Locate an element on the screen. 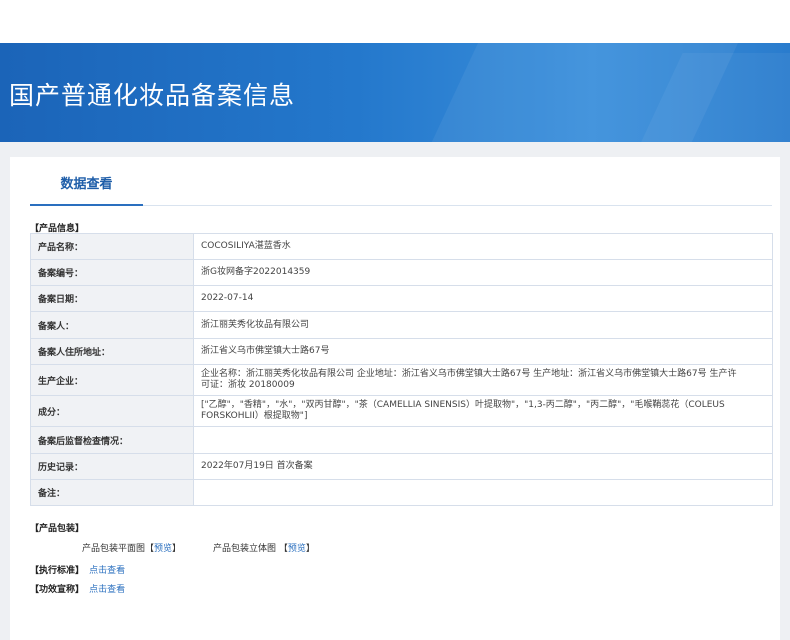 This screenshot has height=640, width=790. row-key: 产品名称： is located at coordinates (112, 246).